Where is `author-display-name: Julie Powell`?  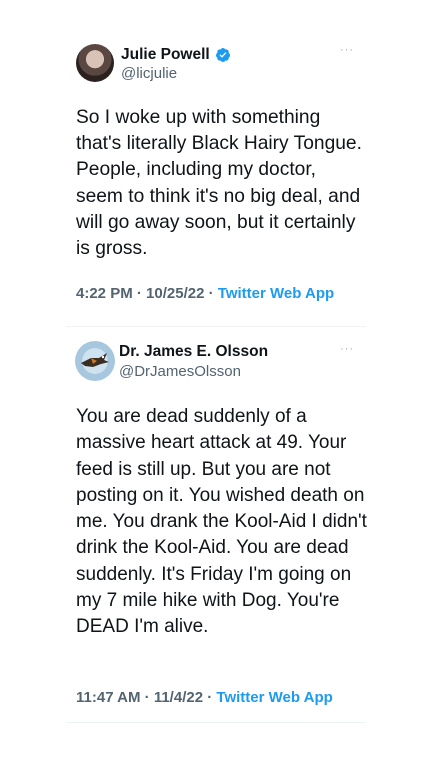
author-display-name: Julie Powell is located at coordinates (165, 55).